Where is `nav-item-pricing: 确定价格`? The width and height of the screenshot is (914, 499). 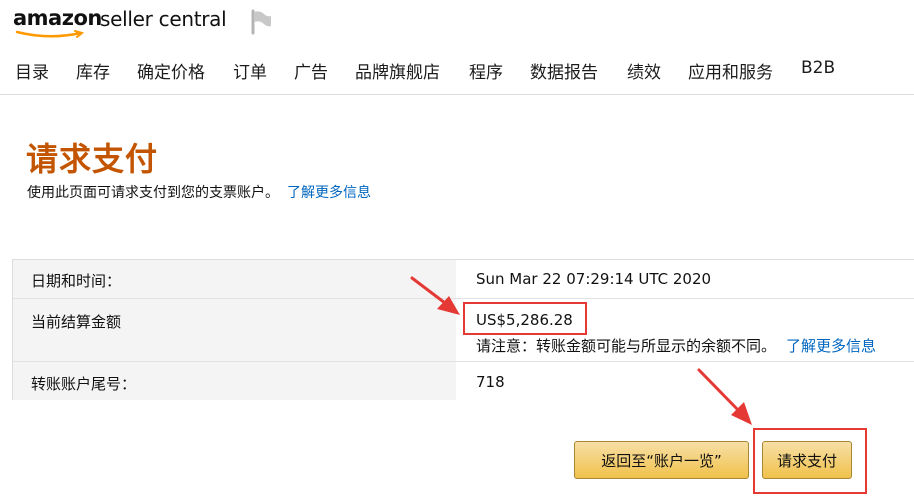 nav-item-pricing: 确定价格 is located at coordinates (171, 70).